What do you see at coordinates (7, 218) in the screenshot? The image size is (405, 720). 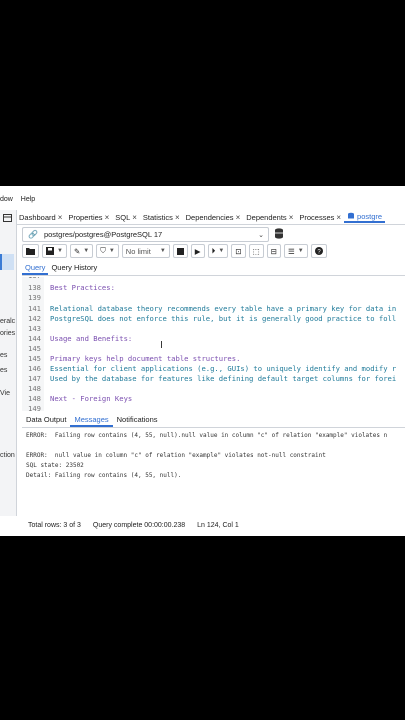 I see `grid-icon` at bounding box center [7, 218].